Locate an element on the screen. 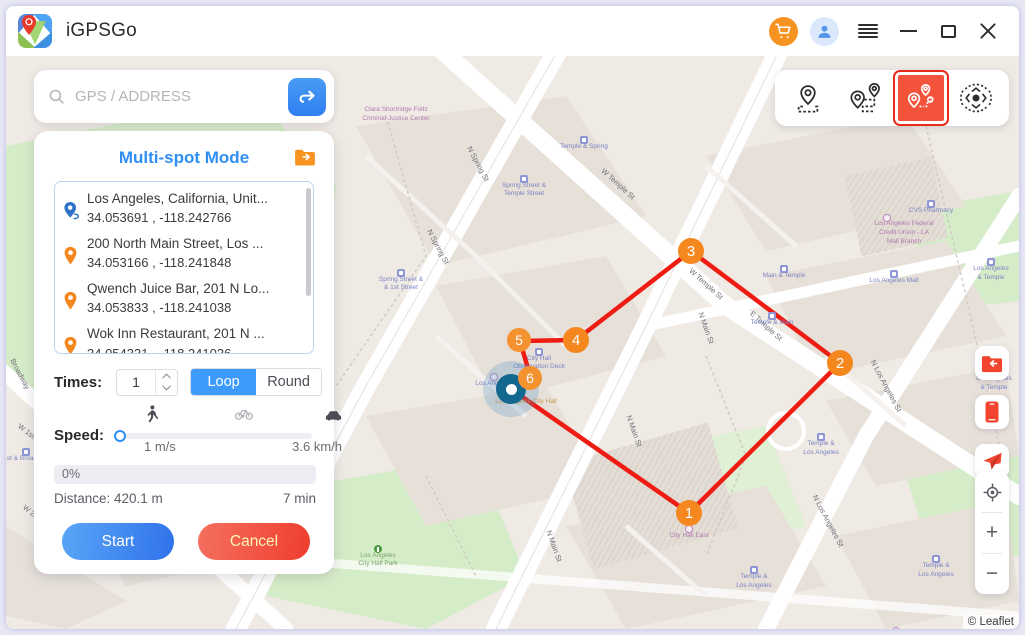 This screenshot has width=1025, height=635. speed-max-label: 3.6 km/h is located at coordinates (317, 446).